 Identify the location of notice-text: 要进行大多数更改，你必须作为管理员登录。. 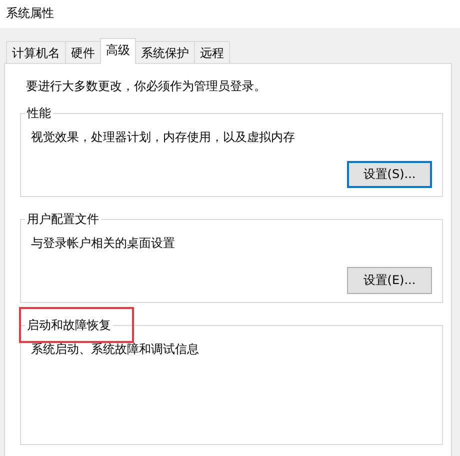
(146, 86).